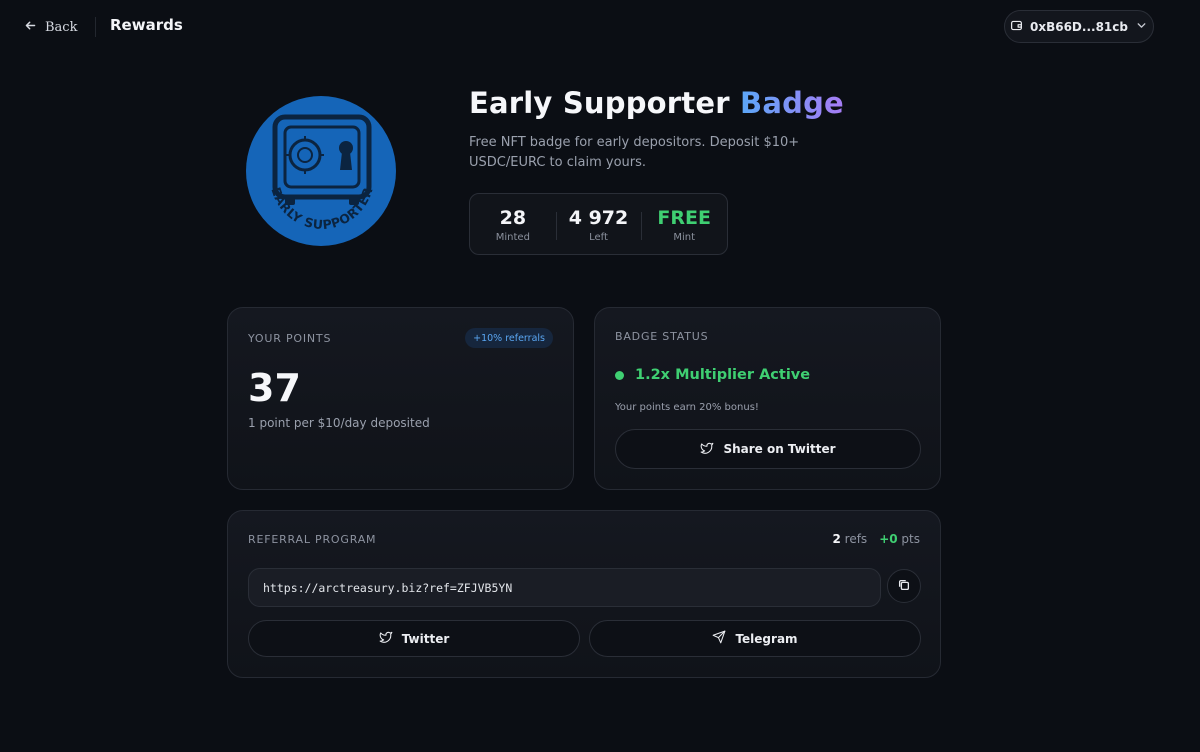  I want to click on top-bar: Back Rewards 0xB66D...81cb, so click(600, 27).